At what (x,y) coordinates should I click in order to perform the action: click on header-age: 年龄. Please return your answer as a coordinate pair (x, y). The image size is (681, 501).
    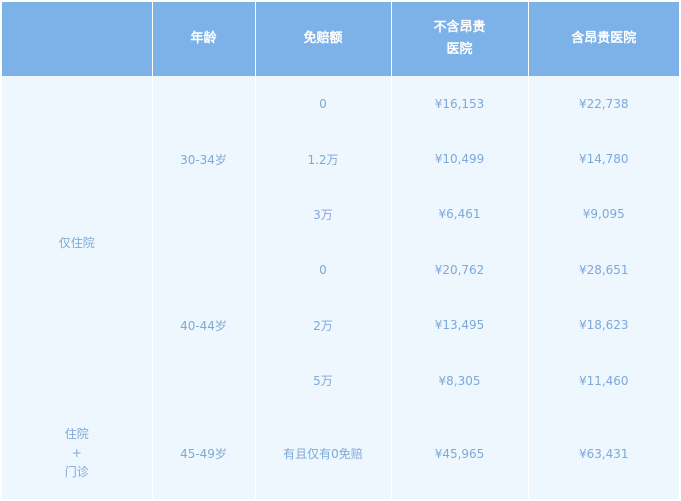
    Looking at the image, I should click on (204, 39).